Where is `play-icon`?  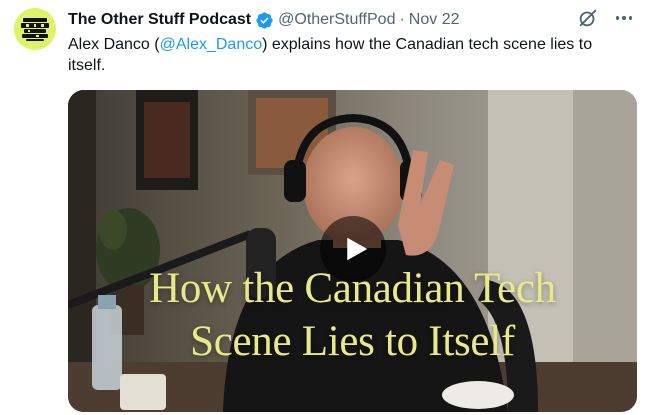
play-icon is located at coordinates (356, 249).